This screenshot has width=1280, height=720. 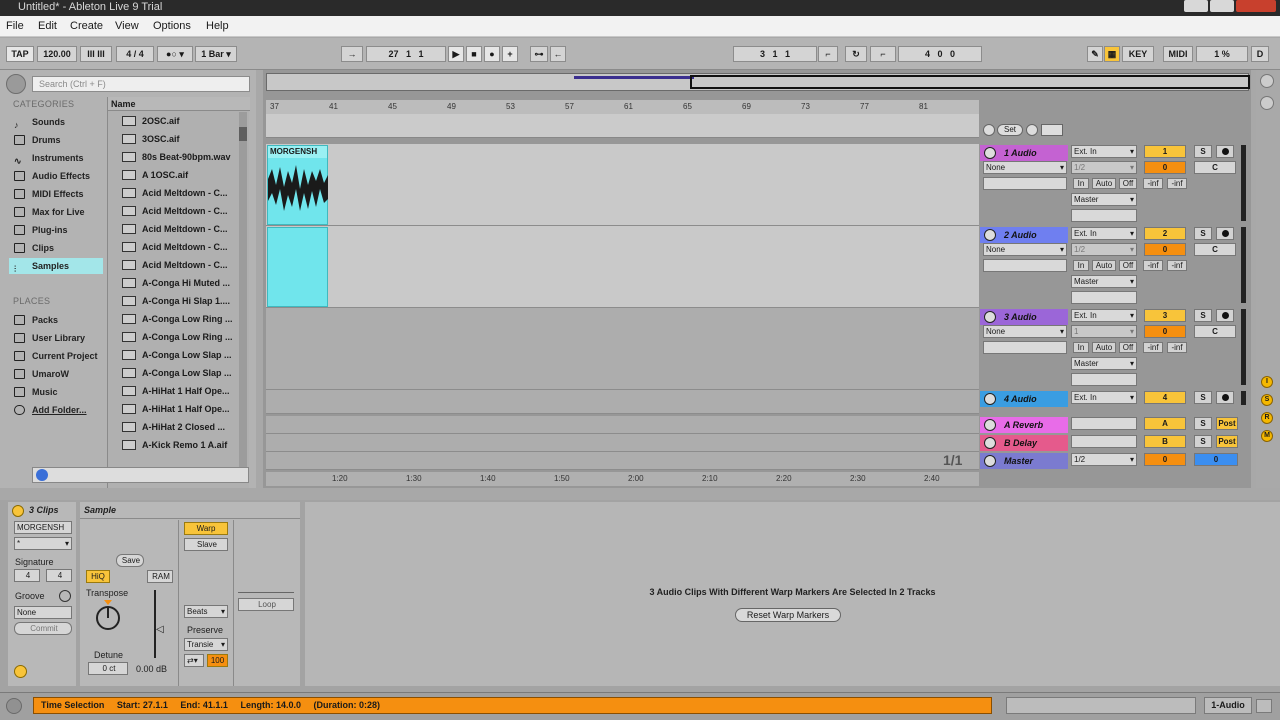 I want to click on track-header-3: 3 Audio, so click(x=1024, y=317).